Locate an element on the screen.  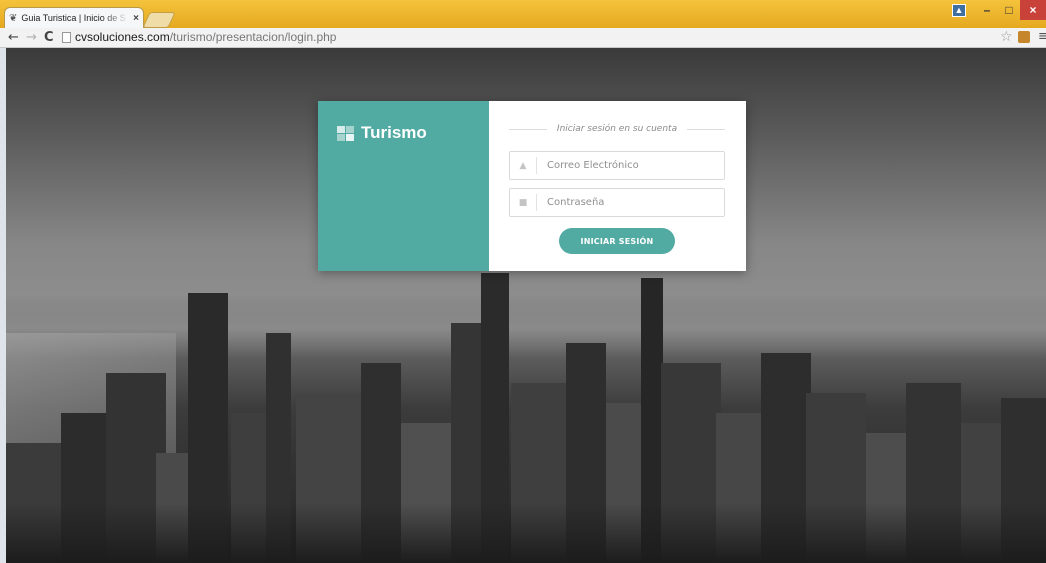
brand-panel: Turismo is located at coordinates (403, 186).